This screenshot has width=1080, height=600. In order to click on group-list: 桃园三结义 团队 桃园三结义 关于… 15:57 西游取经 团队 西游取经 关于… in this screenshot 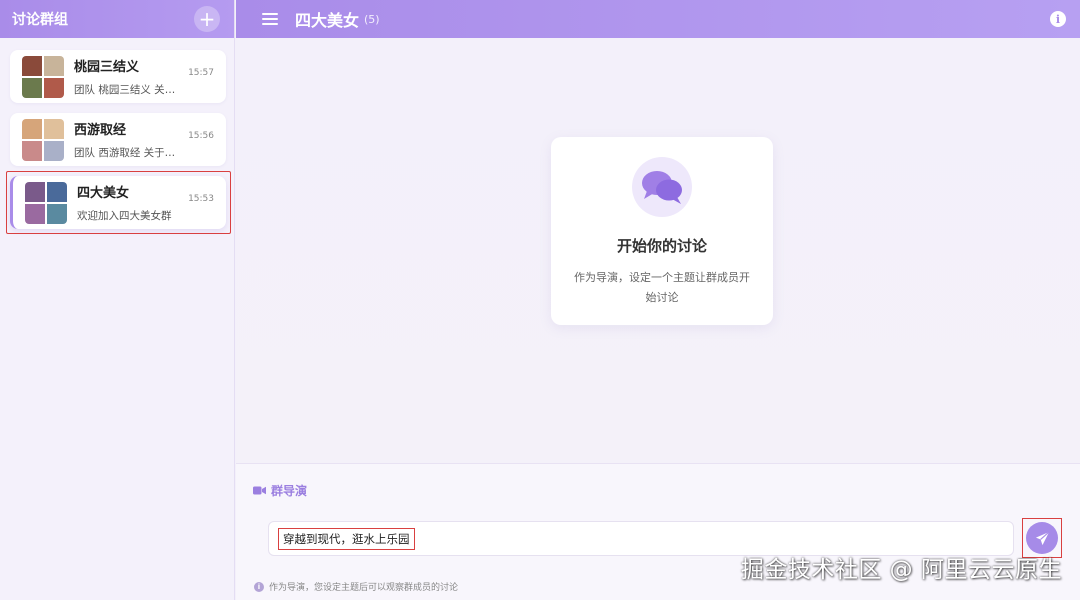, I will do `click(117, 136)`.